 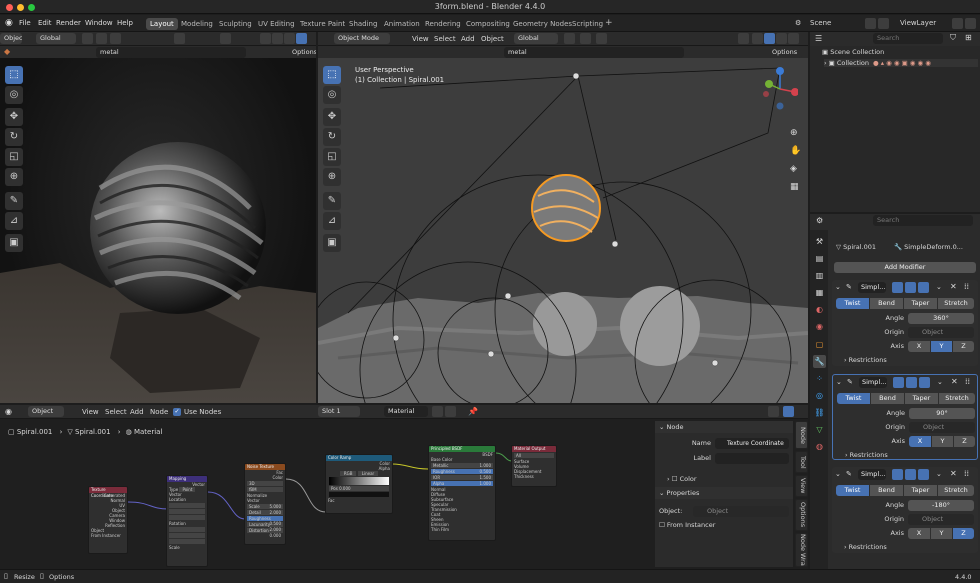 I want to click on node-menu-node: Node, so click(x=159, y=412).